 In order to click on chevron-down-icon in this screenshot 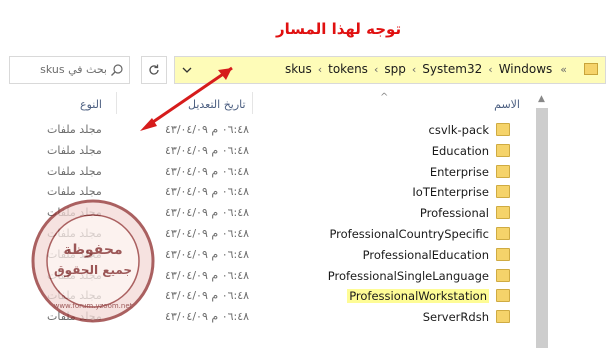, I will do `click(187, 70)`.